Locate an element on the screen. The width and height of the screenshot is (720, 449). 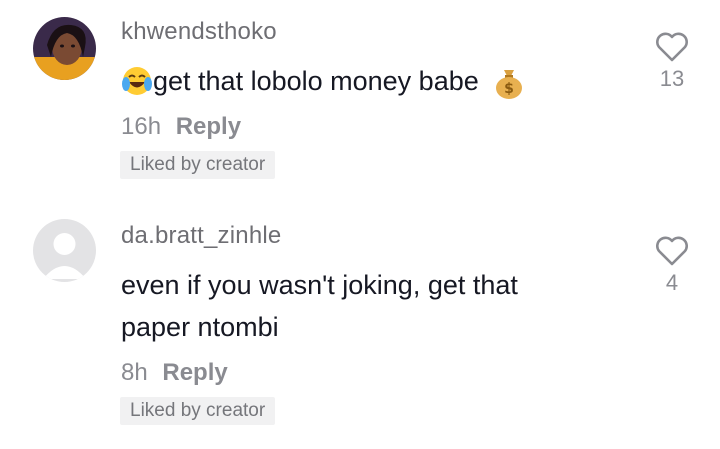
money-bag-emoji: $ is located at coordinates (509, 83).